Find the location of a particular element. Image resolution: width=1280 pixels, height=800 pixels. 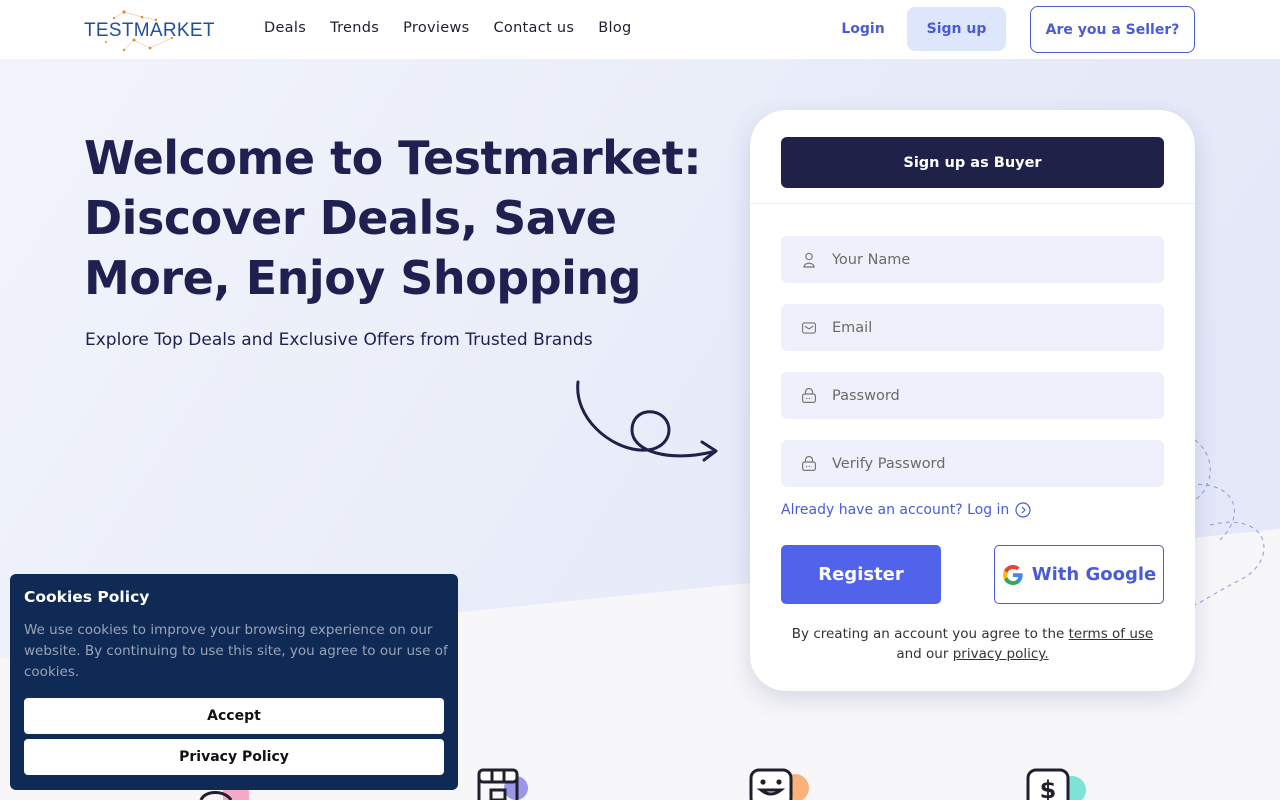

terms-middle: and our is located at coordinates (922, 654).